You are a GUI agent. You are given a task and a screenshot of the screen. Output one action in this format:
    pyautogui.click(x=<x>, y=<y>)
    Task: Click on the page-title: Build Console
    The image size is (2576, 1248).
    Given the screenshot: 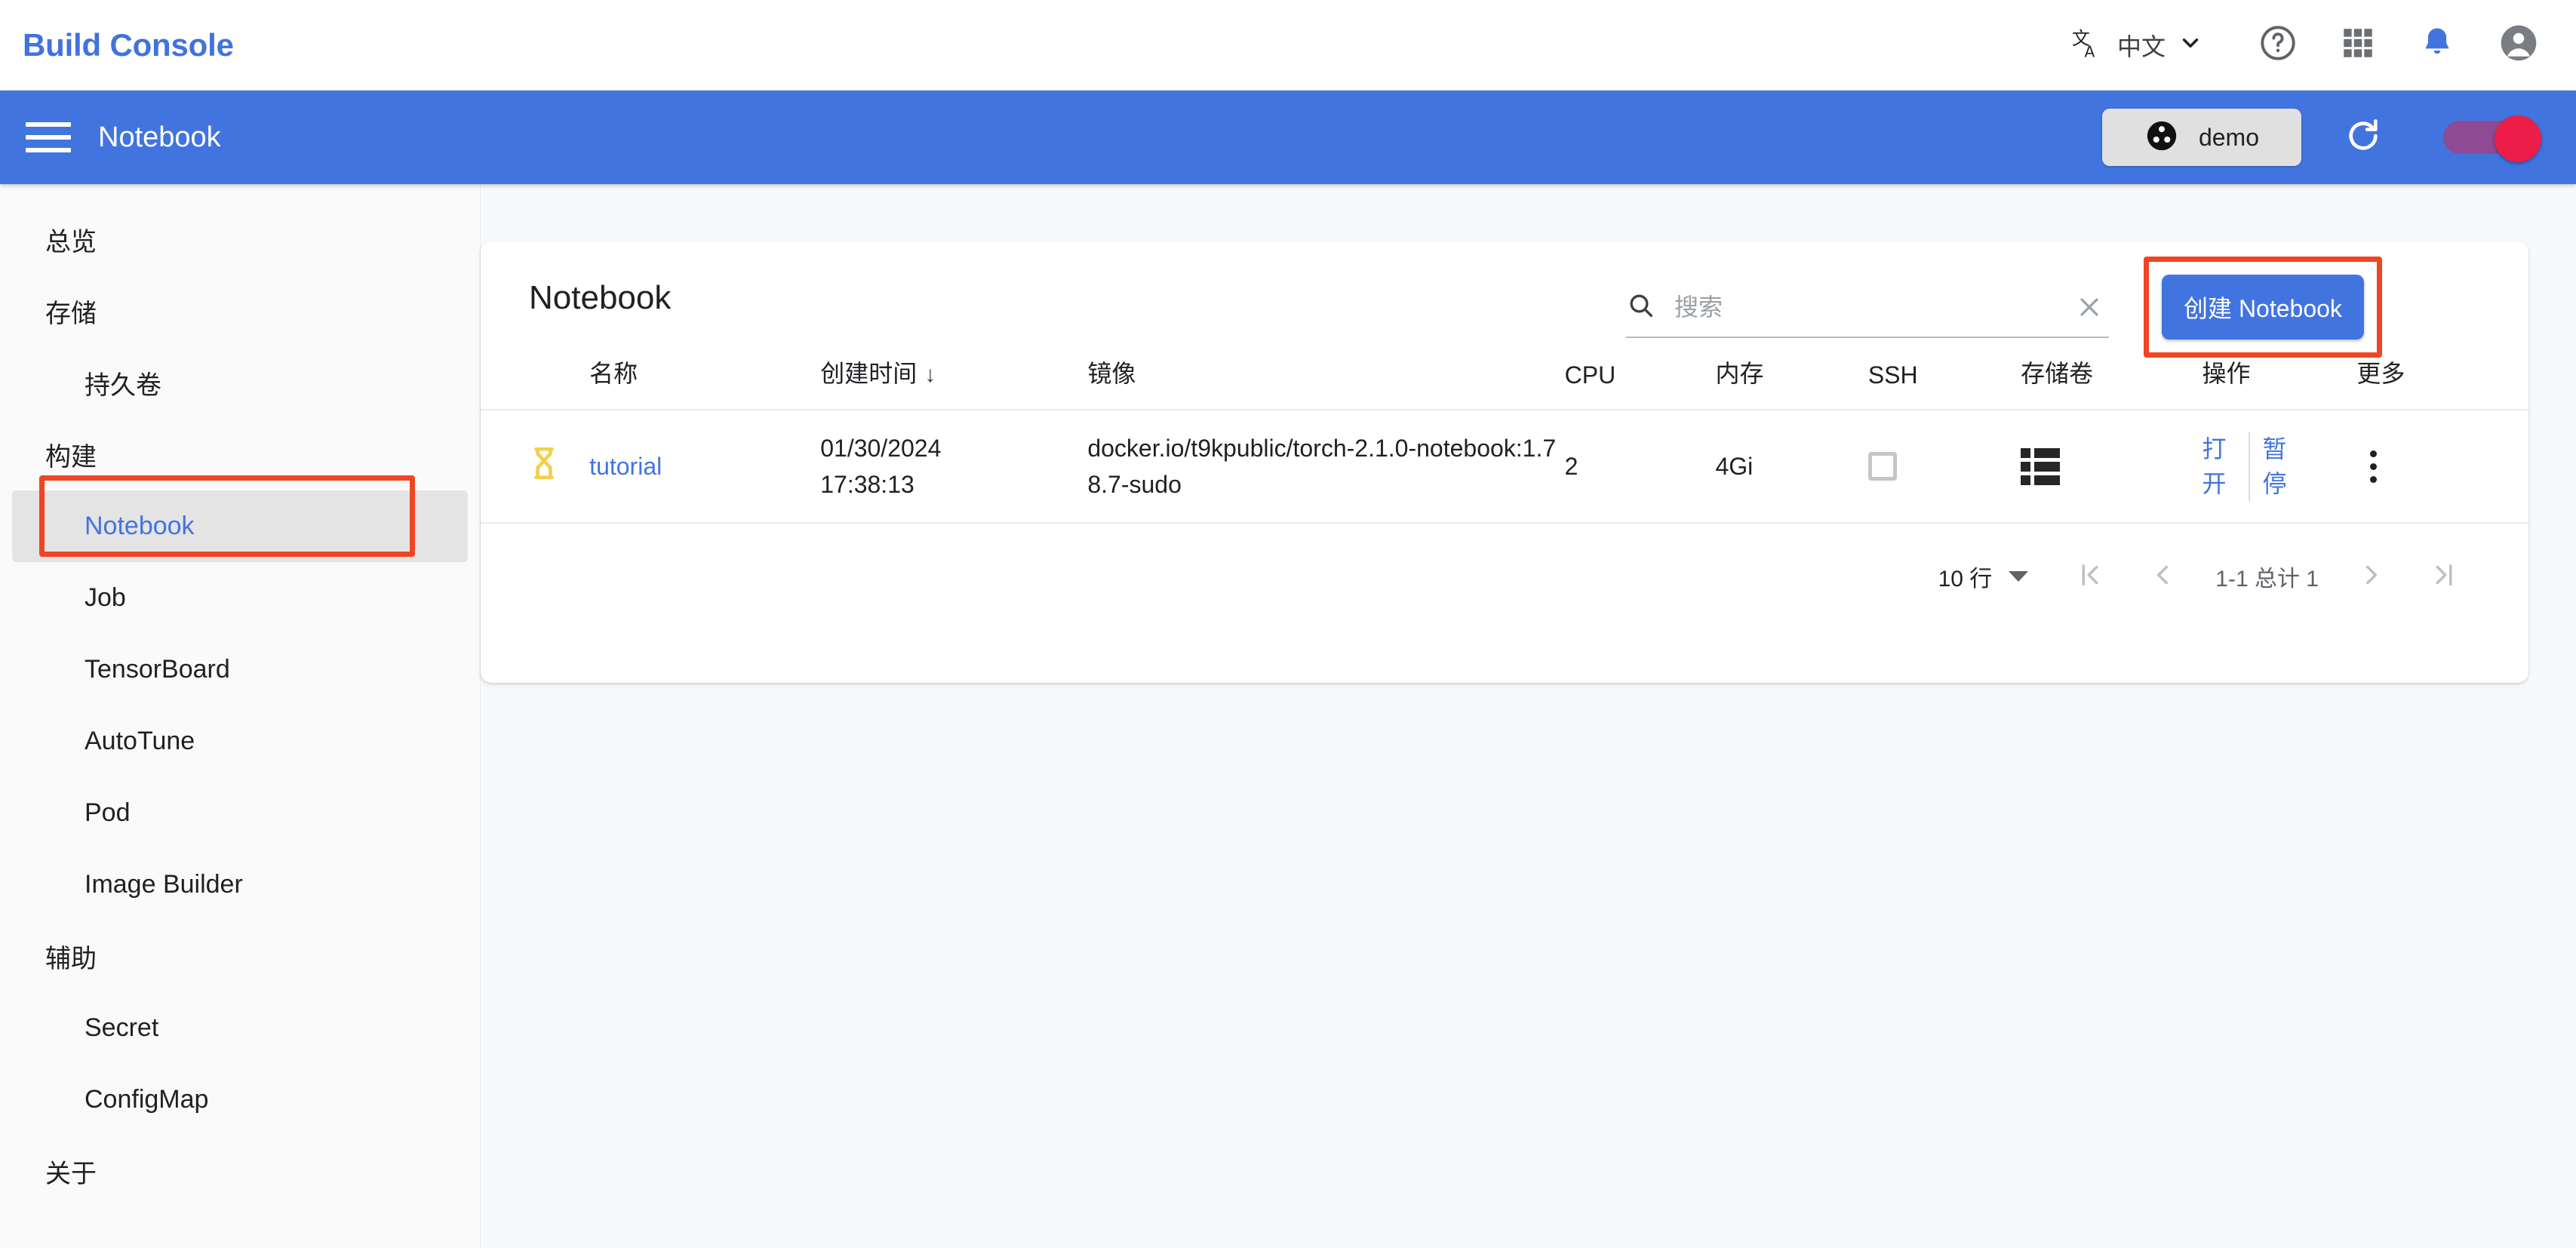 What is the action you would take?
    pyautogui.click(x=128, y=44)
    